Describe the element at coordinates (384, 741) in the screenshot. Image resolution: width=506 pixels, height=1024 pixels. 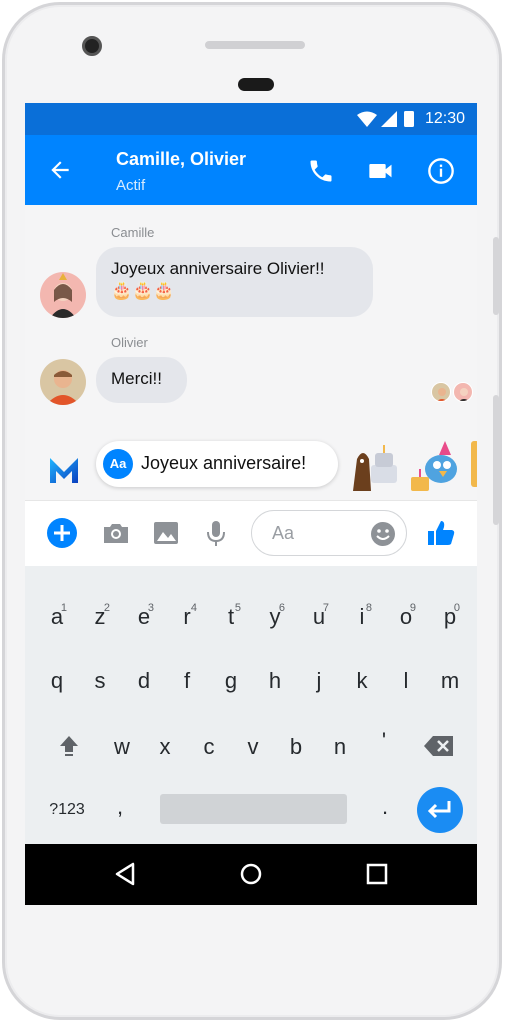
I see `key-apostrophe: '` at that location.